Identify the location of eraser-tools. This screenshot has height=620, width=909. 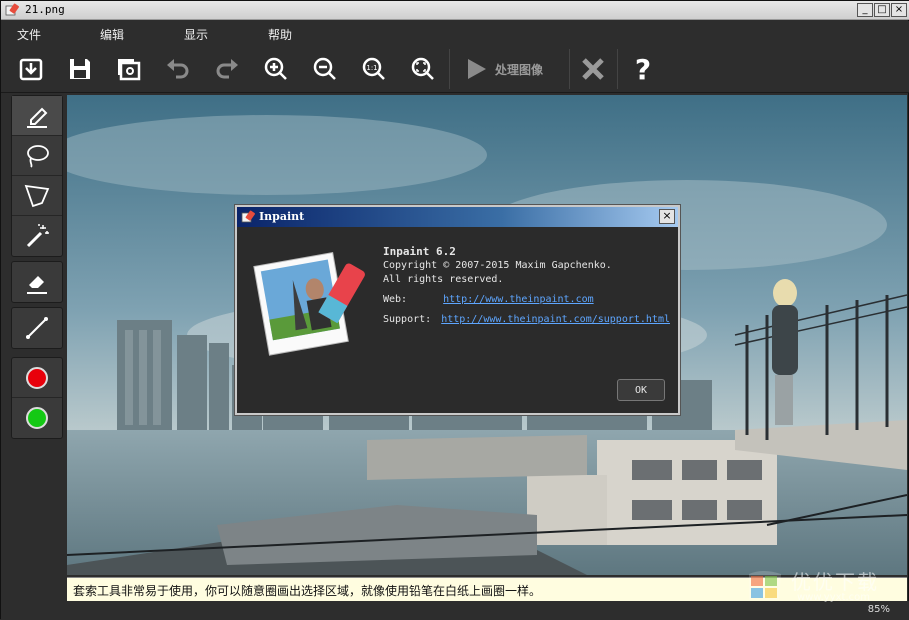
(37, 282).